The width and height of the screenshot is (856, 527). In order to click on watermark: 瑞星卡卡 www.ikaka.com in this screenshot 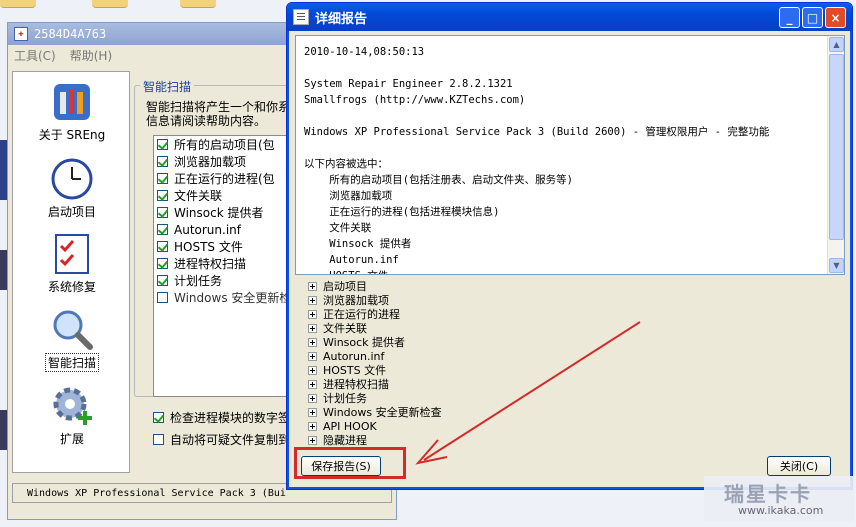, I will do `click(779, 499)`.